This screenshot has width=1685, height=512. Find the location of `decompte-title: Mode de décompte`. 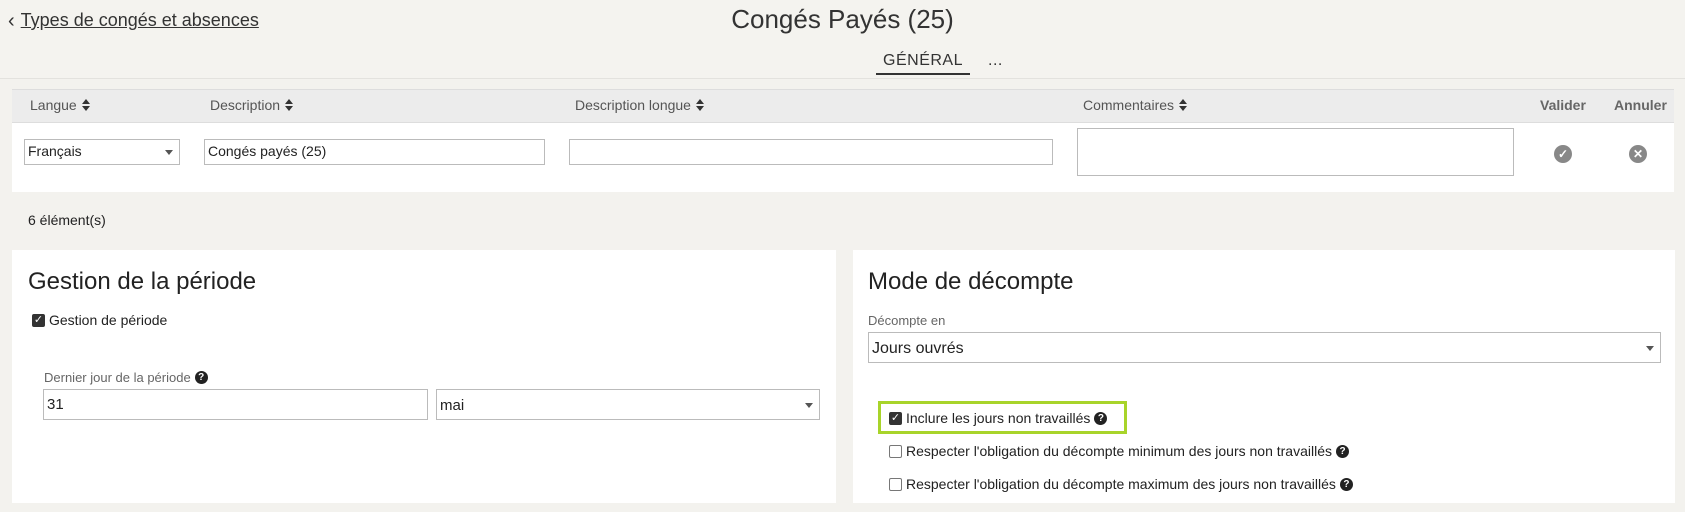

decompte-title: Mode de décompte is located at coordinates (971, 281).